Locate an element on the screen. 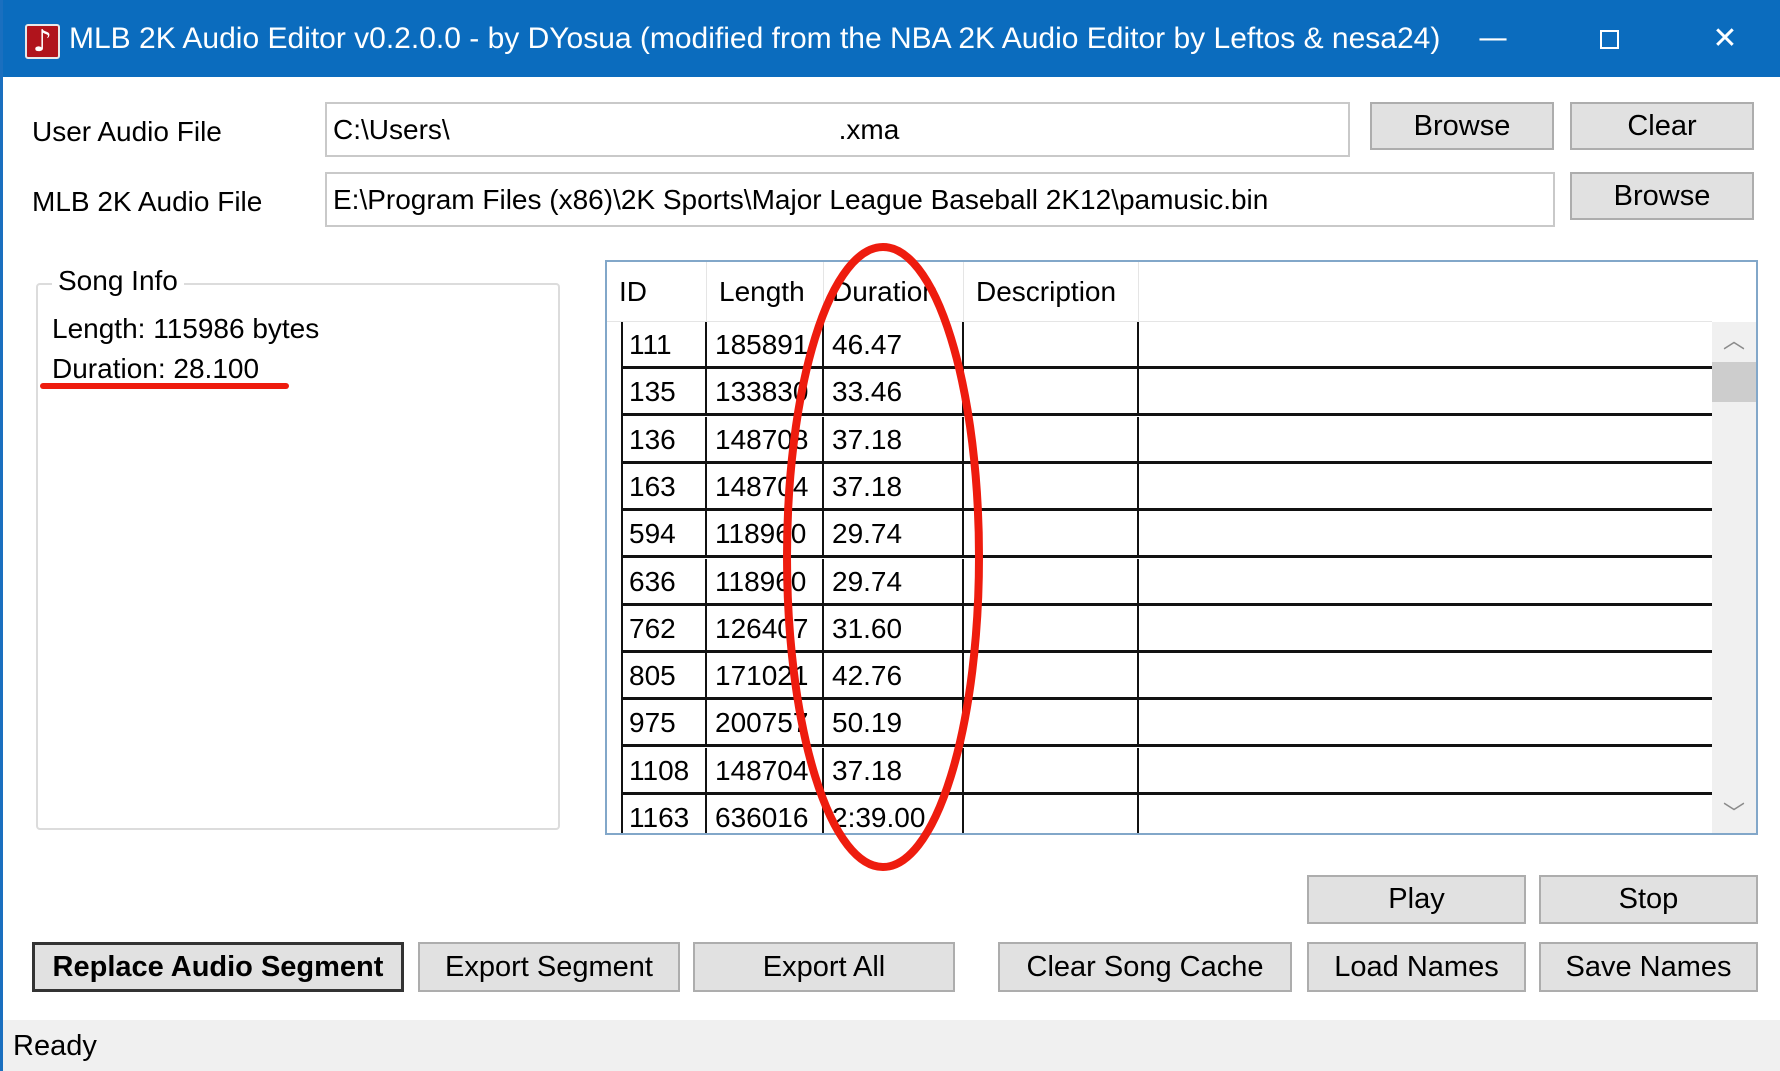 The width and height of the screenshot is (1780, 1071). cell-id: 594 is located at coordinates (664, 533).